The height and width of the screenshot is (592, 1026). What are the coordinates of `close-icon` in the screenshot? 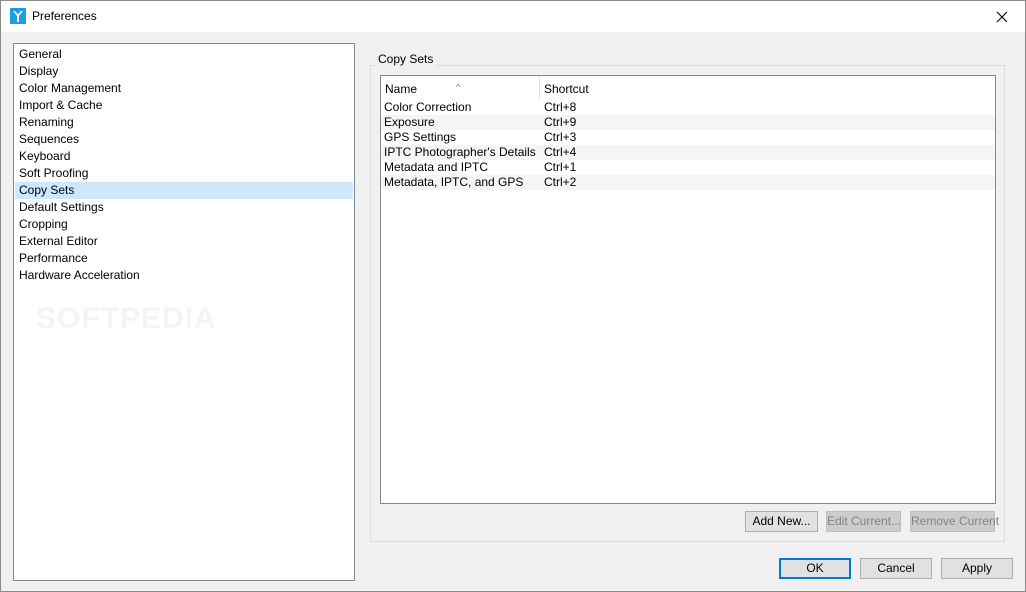 It's located at (1002, 16).